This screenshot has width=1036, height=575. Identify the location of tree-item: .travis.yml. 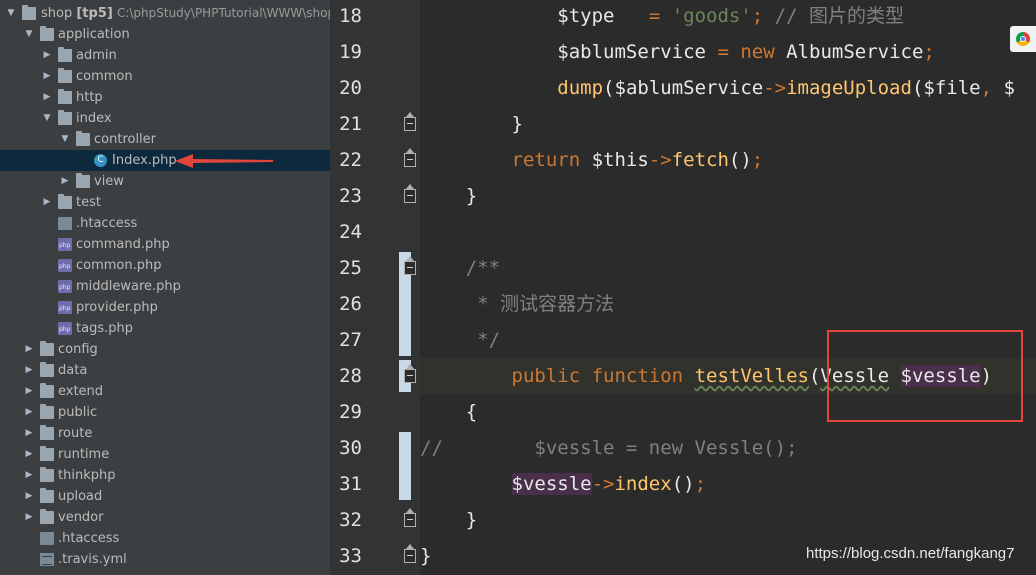
(165, 559).